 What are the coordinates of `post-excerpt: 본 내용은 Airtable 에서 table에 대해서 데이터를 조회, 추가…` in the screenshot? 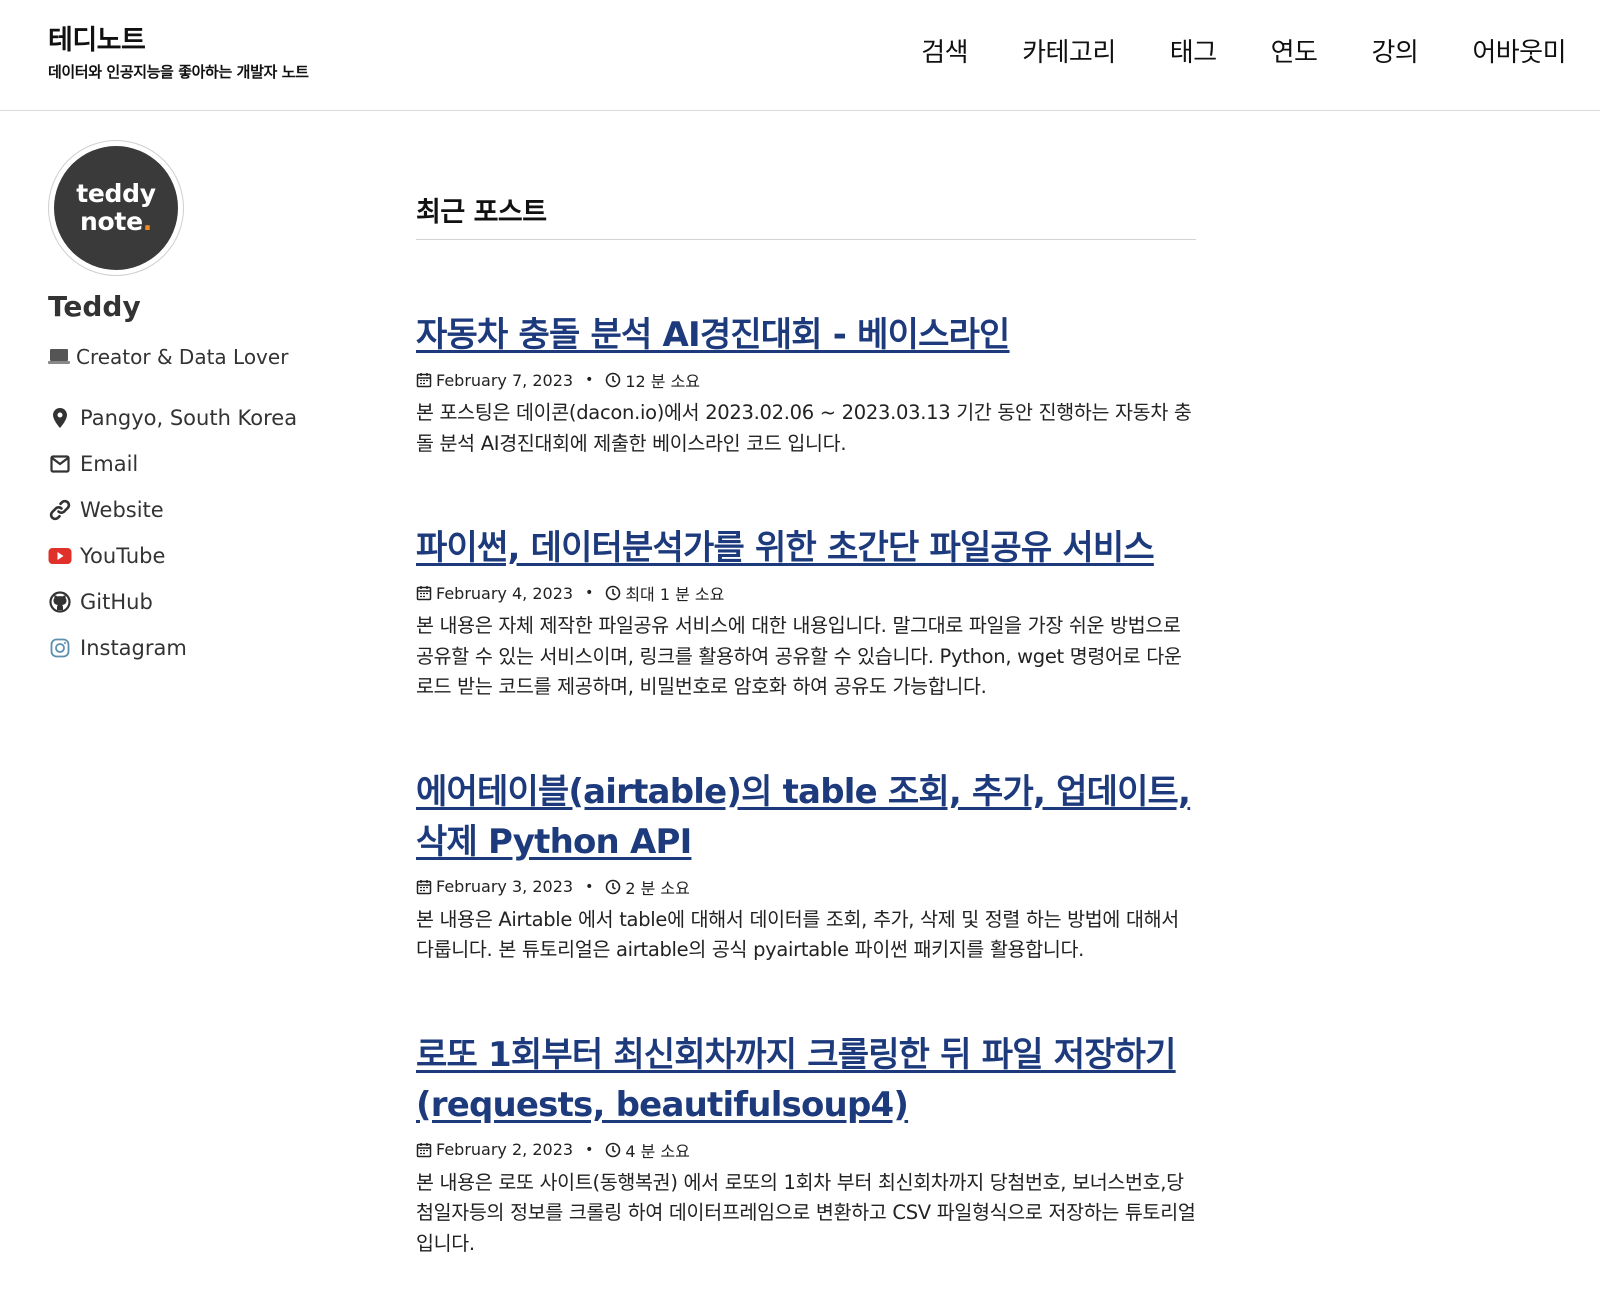 It's located at (797, 934).